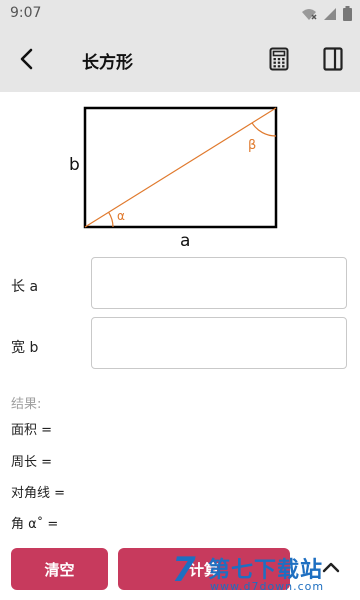 This screenshot has height=600, width=360. Describe the element at coordinates (180, 14) in the screenshot. I see `status-bar: 9:07` at that location.